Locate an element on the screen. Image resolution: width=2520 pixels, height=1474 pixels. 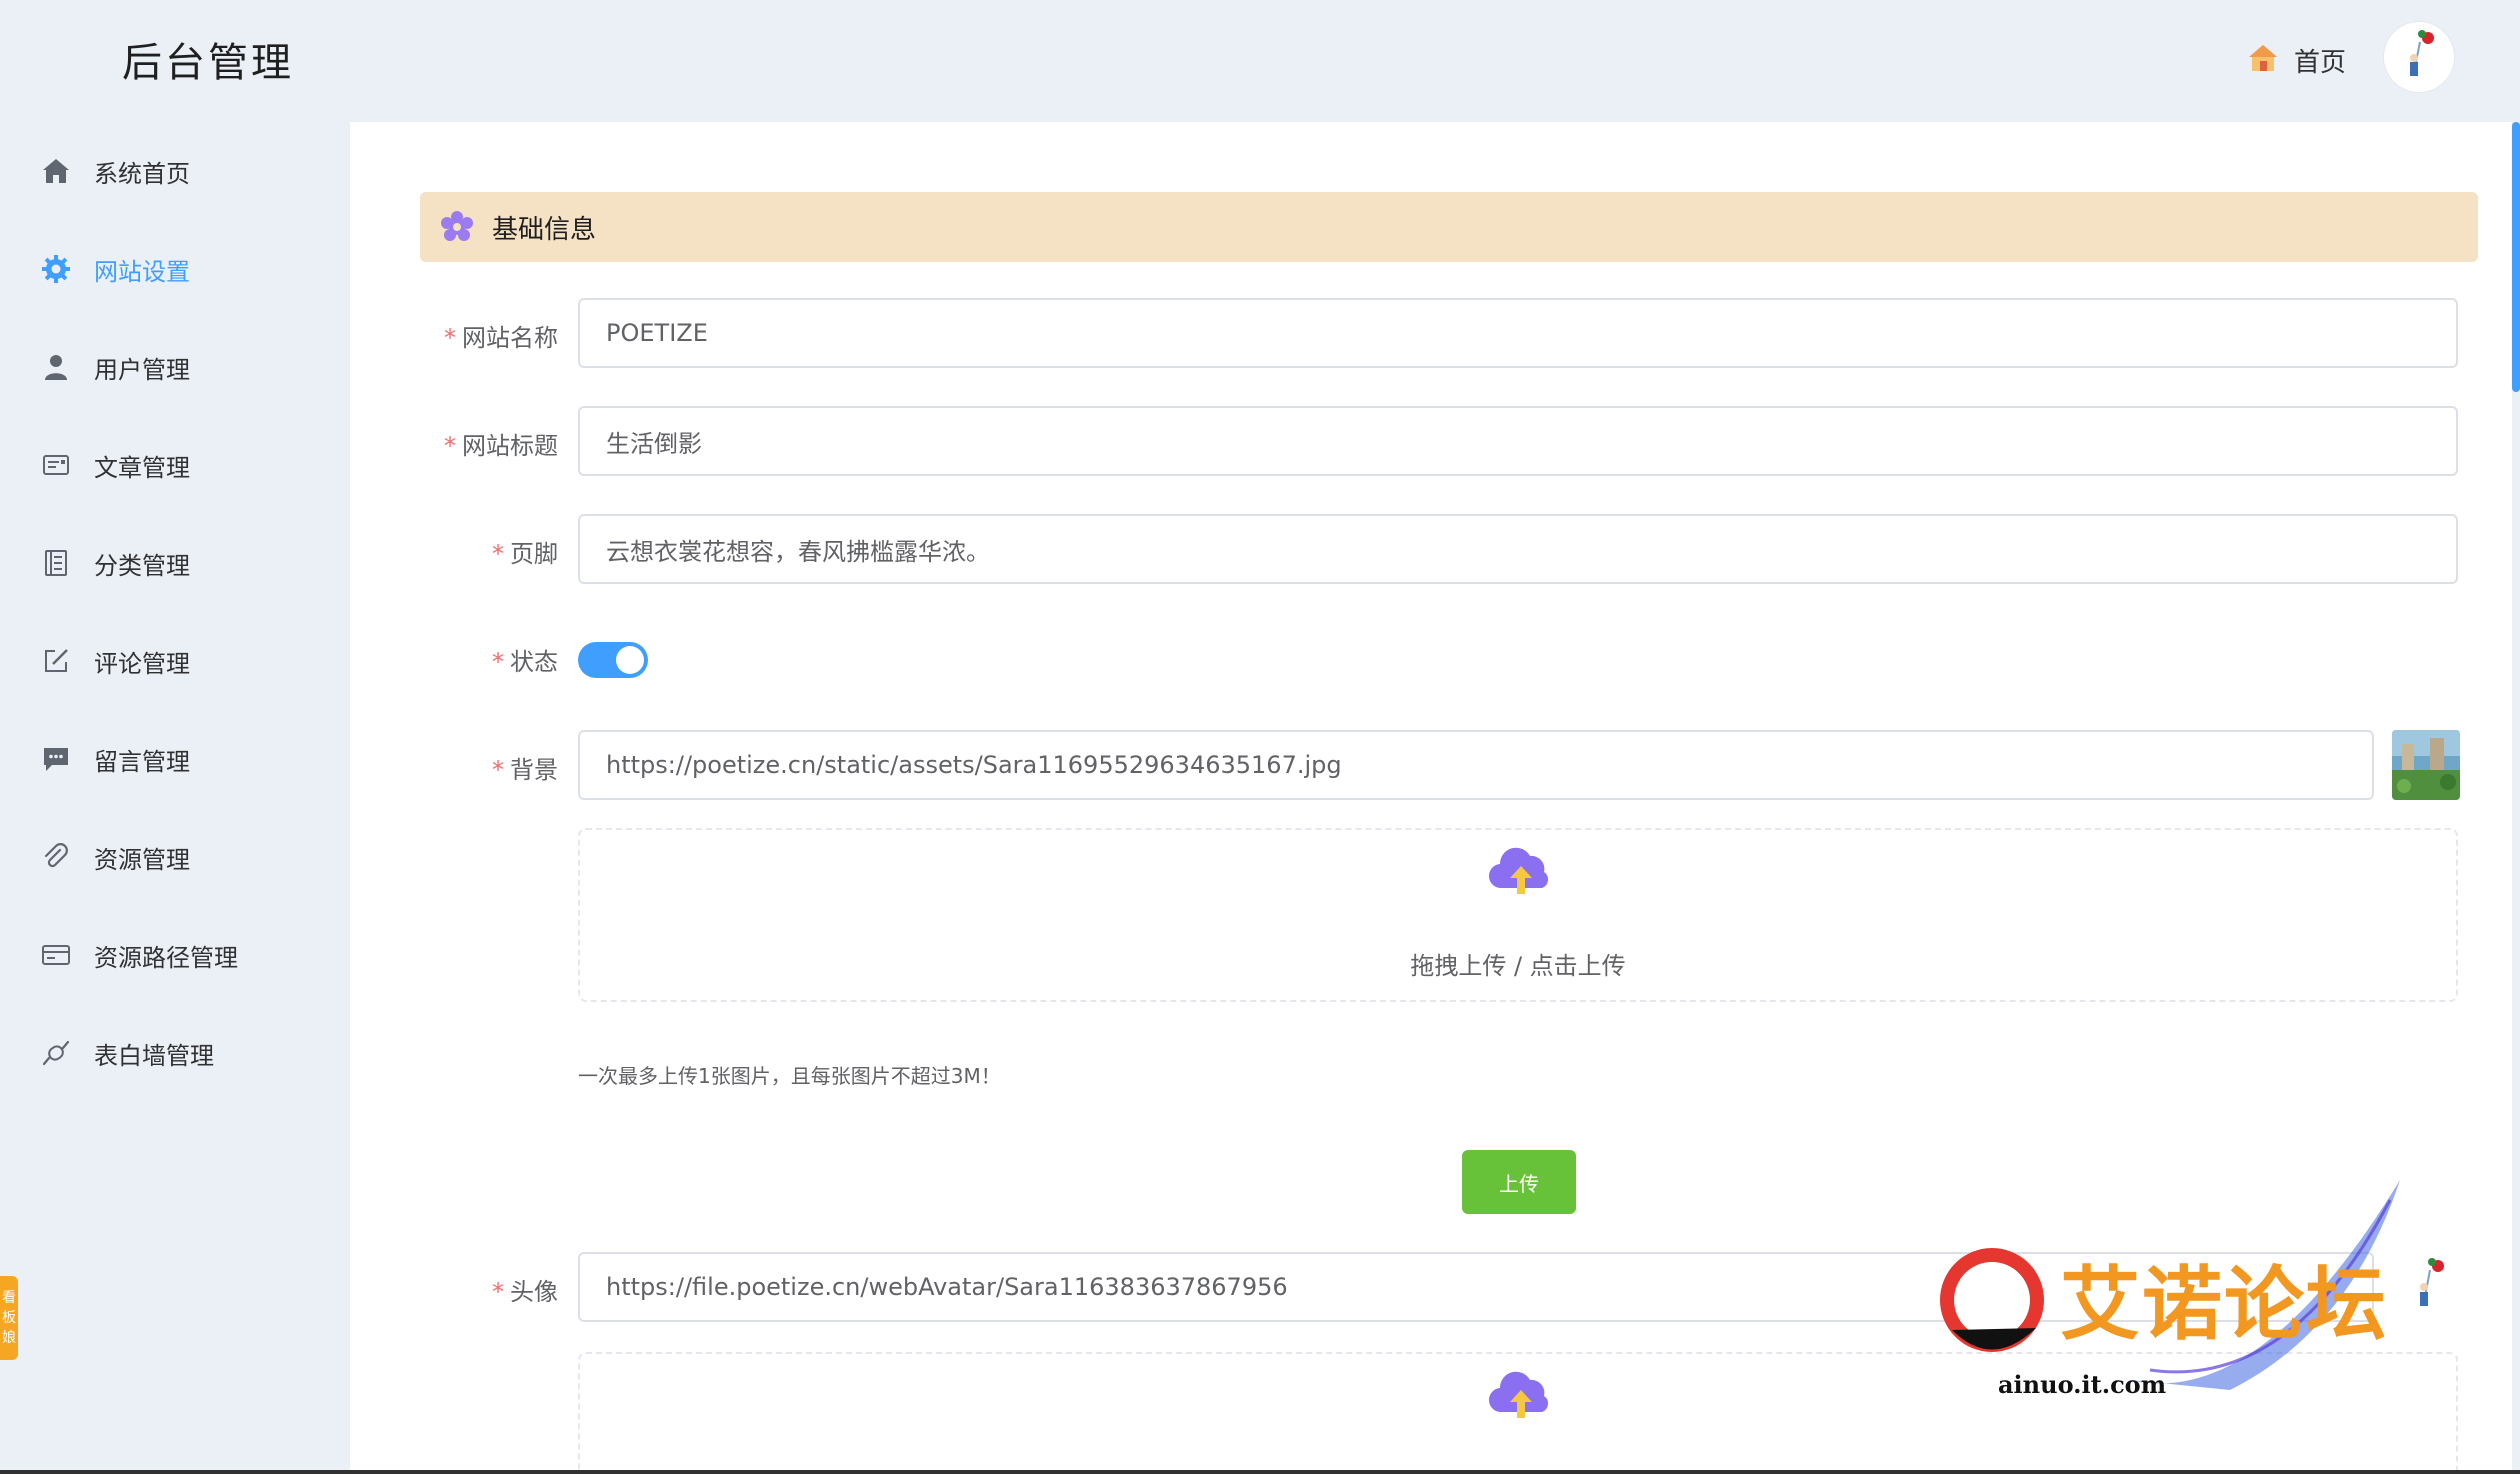
avatar-label: * 头像 is located at coordinates (525, 1292).